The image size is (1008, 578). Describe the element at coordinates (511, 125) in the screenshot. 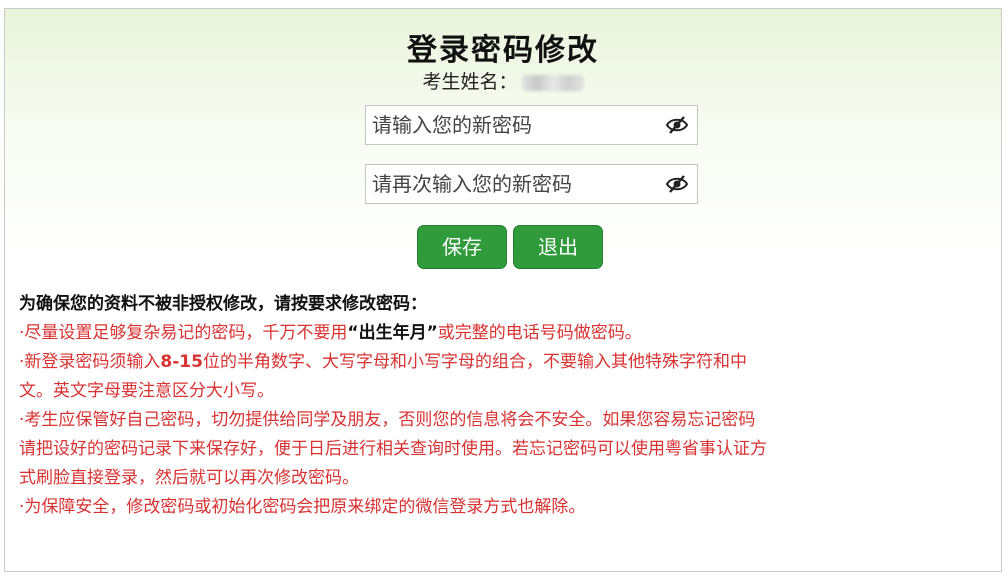

I see `new-password-input` at that location.